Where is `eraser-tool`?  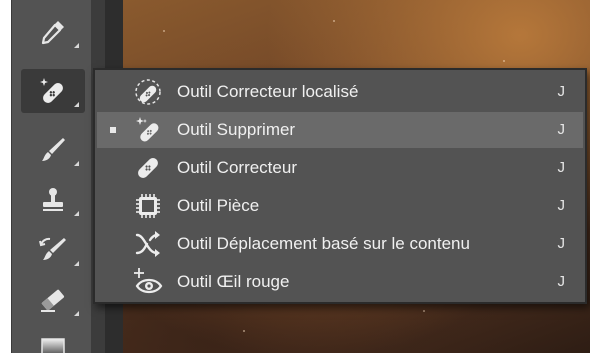 eraser-tool is located at coordinates (53, 300).